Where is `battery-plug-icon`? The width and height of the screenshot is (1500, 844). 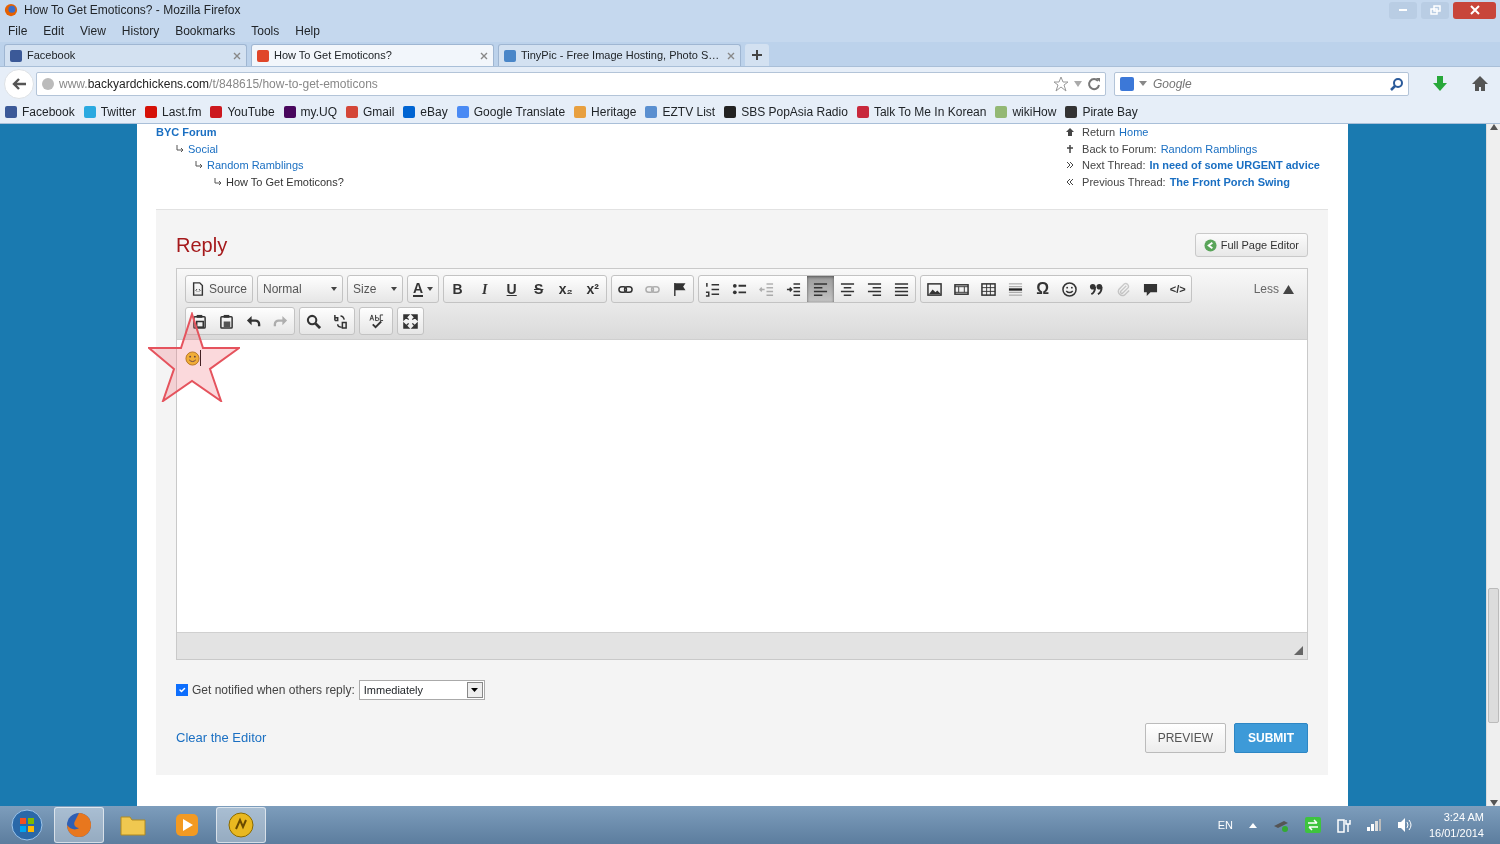
battery-plug-icon is located at coordinates (1343, 825).